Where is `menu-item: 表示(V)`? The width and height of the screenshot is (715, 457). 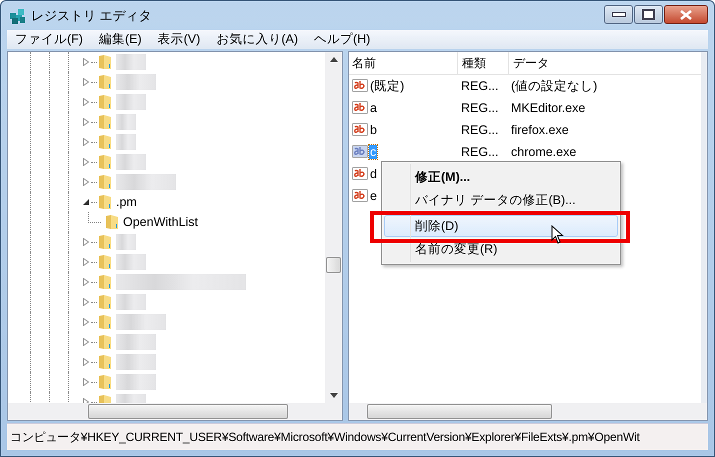
menu-item: 表示(V) is located at coordinates (179, 39).